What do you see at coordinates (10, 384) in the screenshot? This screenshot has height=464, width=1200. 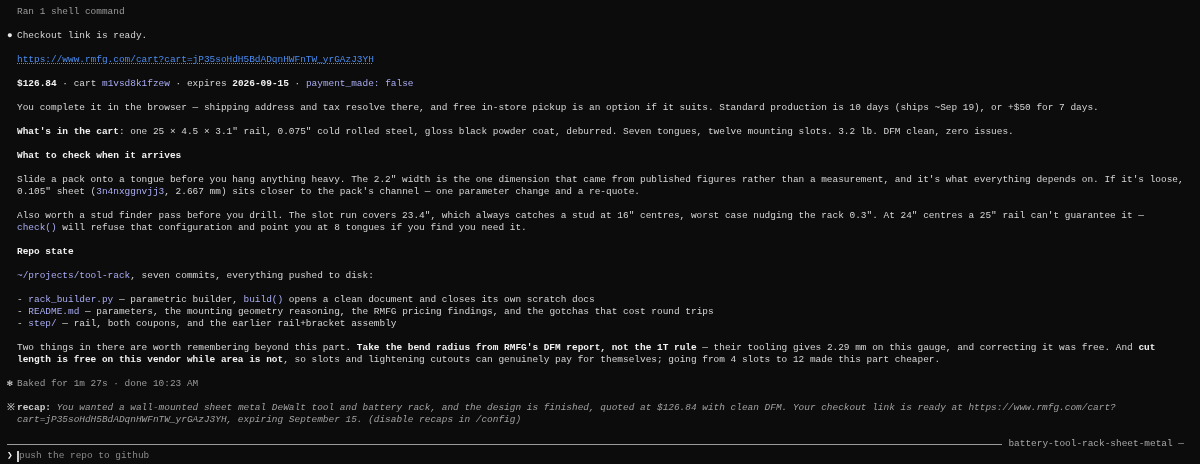 I see `asterisk-glyph: ✻` at bounding box center [10, 384].